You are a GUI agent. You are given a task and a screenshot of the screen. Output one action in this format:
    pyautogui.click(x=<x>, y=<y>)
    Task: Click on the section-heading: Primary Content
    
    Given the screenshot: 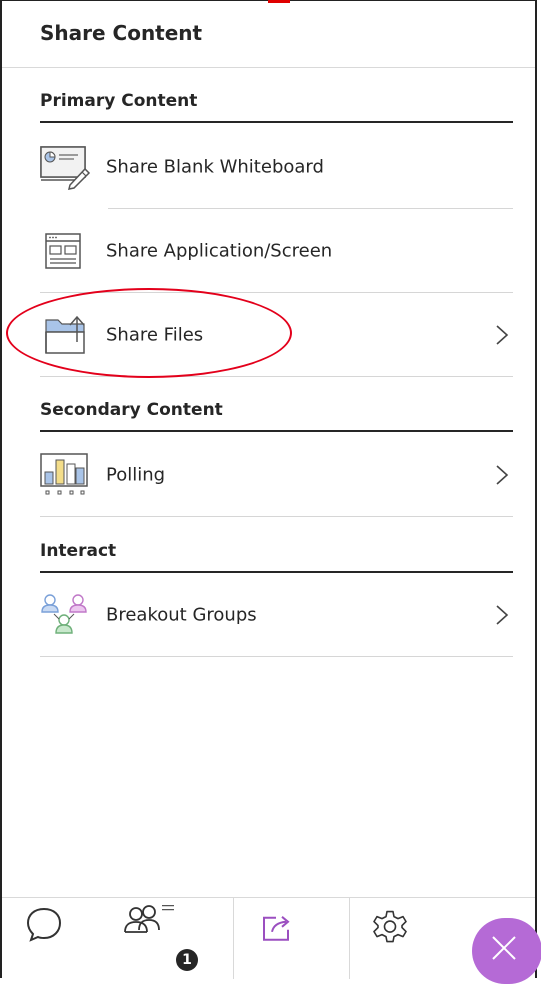 What is the action you would take?
    pyautogui.click(x=119, y=101)
    